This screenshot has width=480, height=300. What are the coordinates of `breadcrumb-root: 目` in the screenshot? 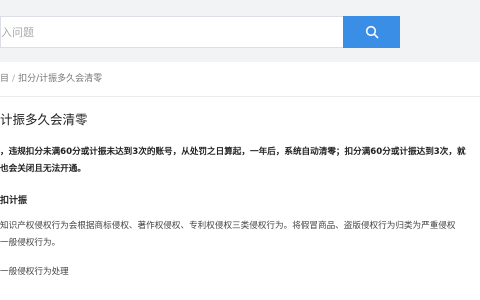 It's located at (4, 79).